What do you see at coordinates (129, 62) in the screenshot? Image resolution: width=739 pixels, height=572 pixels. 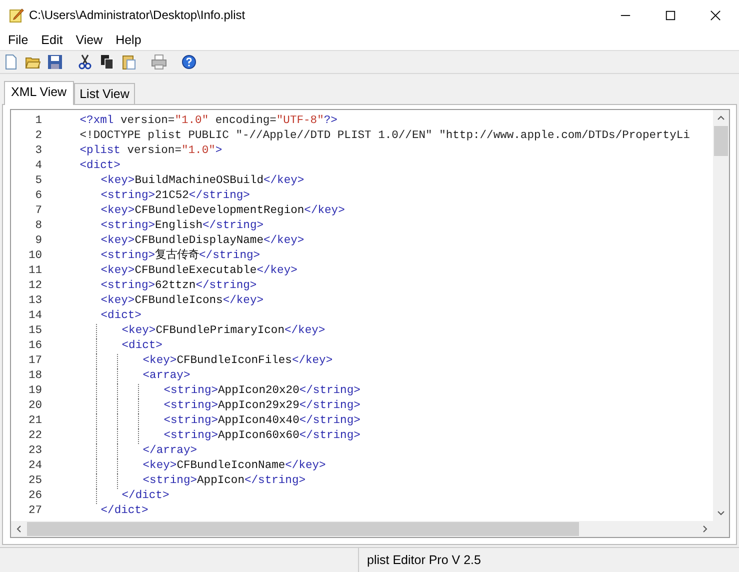 I see `clipboard-icon` at bounding box center [129, 62].